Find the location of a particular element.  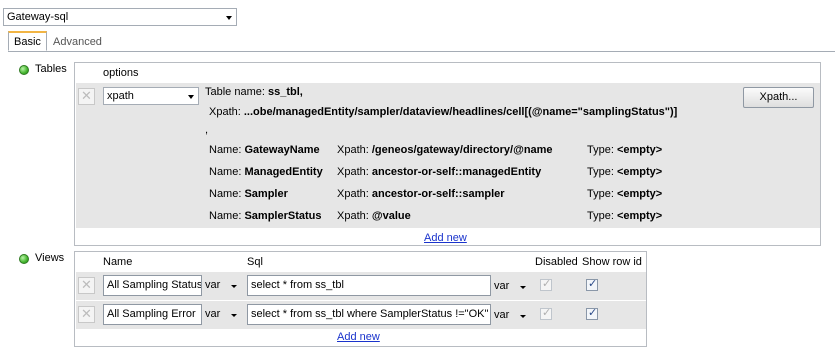

table-type-value: xpath is located at coordinates (120, 96).